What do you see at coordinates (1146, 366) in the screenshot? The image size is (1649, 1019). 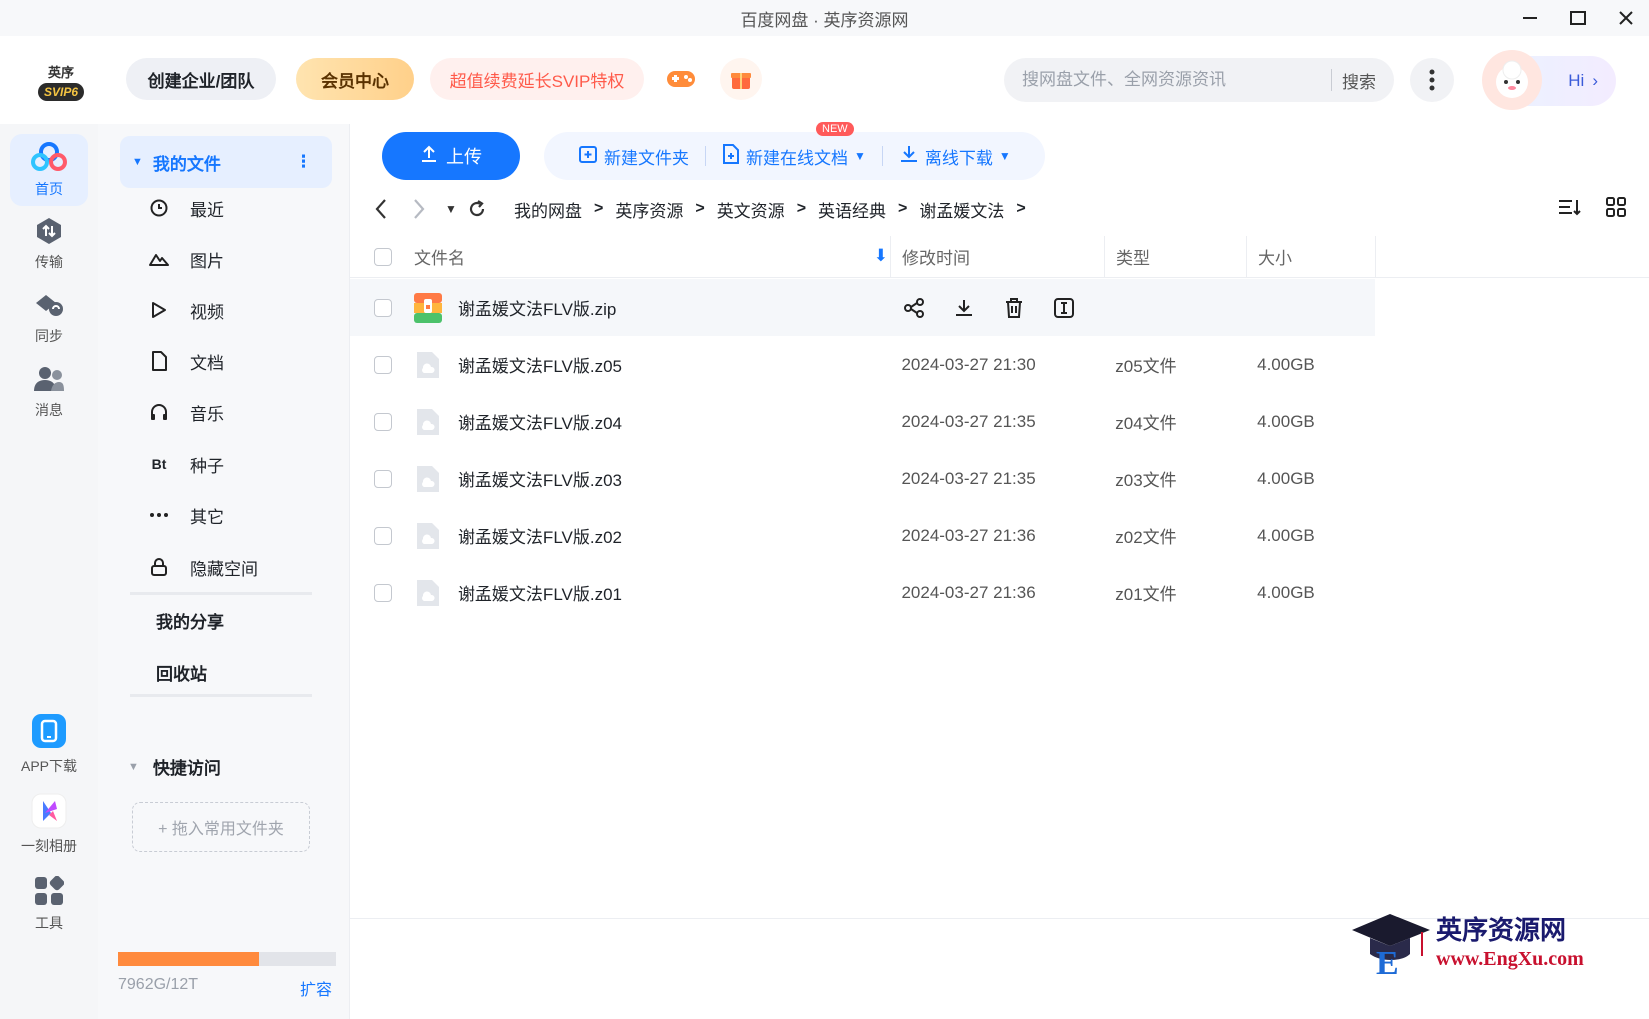 I see `file-type: z05文件` at bounding box center [1146, 366].